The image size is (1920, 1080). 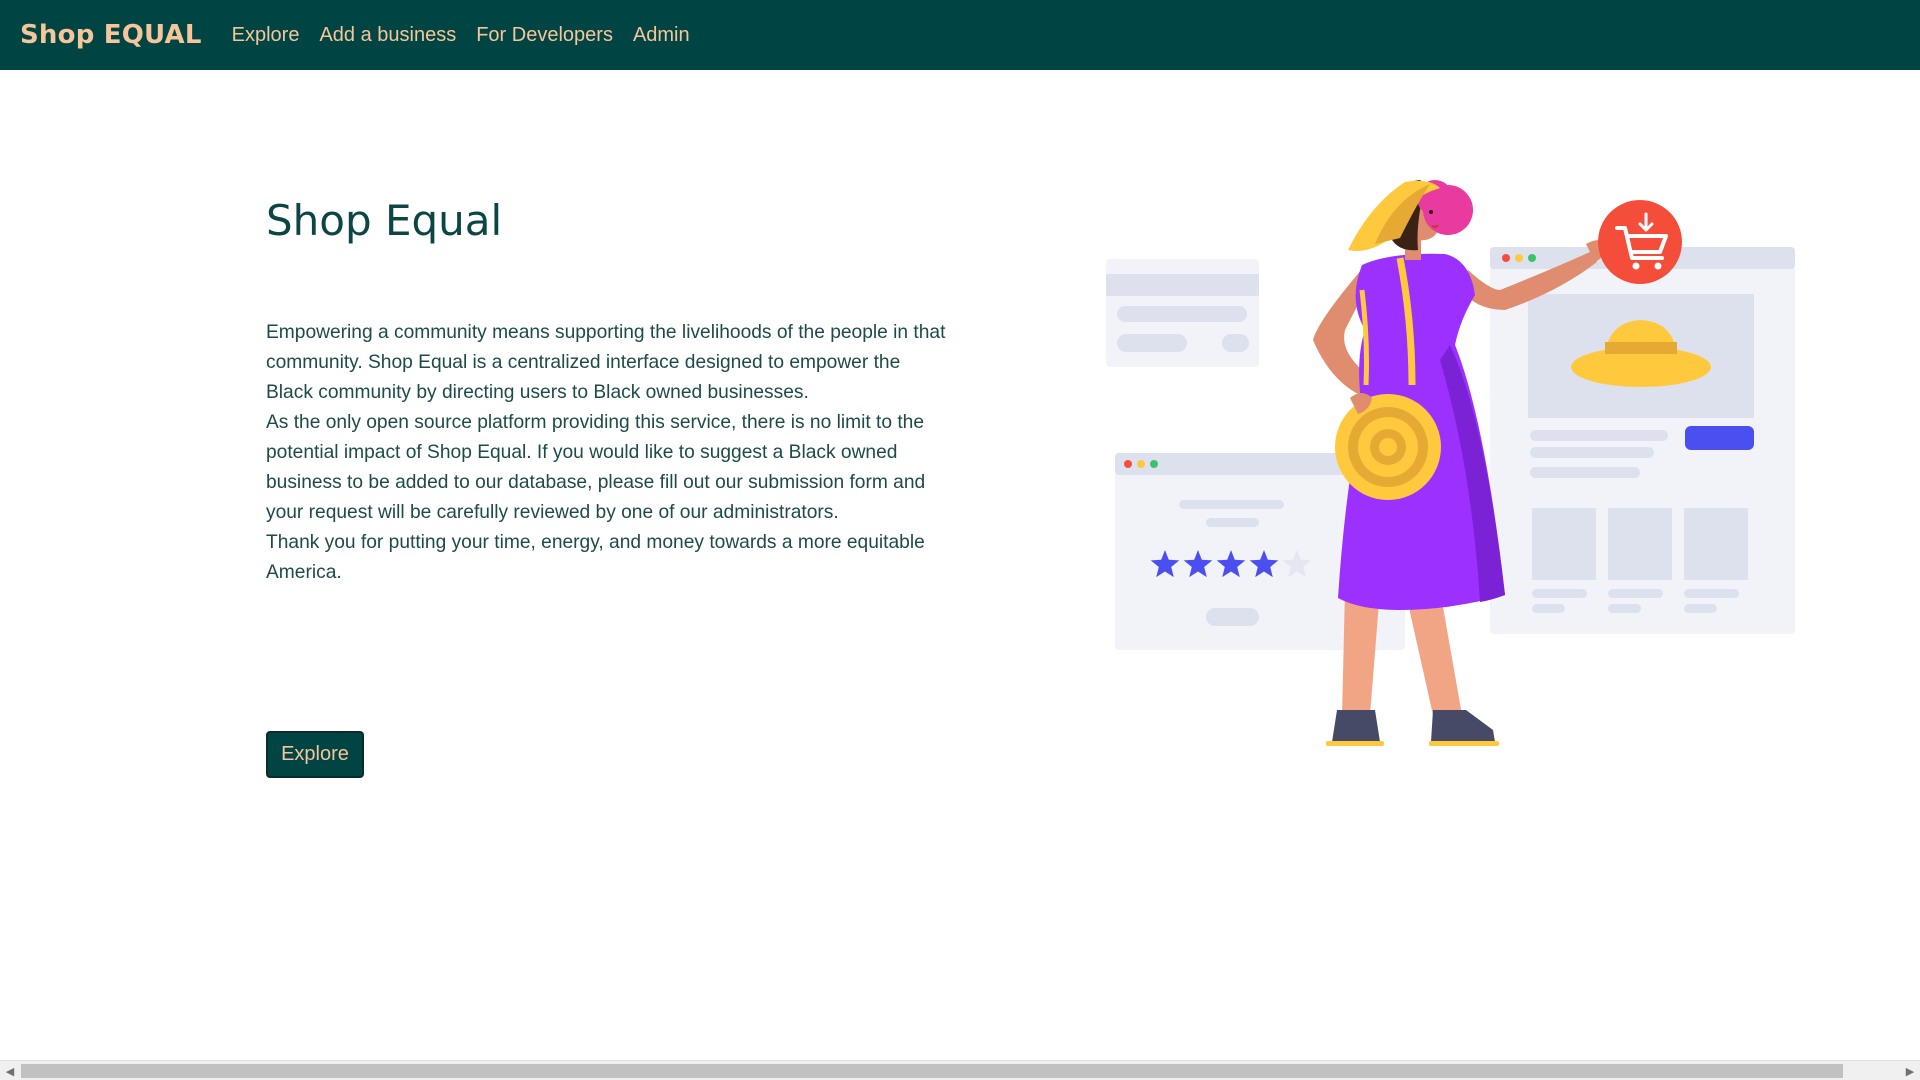 I want to click on nav-link-explore: Explore, so click(x=266, y=35).